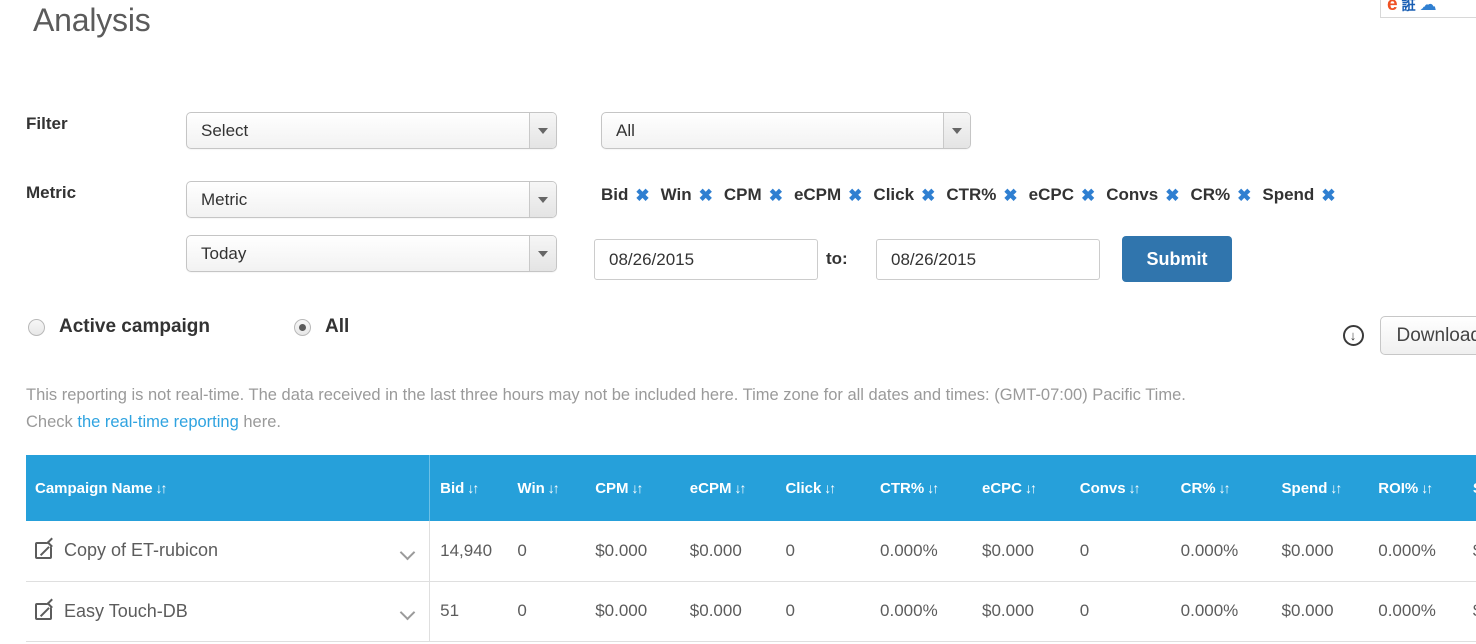 The width and height of the screenshot is (1476, 644). I want to click on cell-cr: 0.000%, so click(1221, 611).